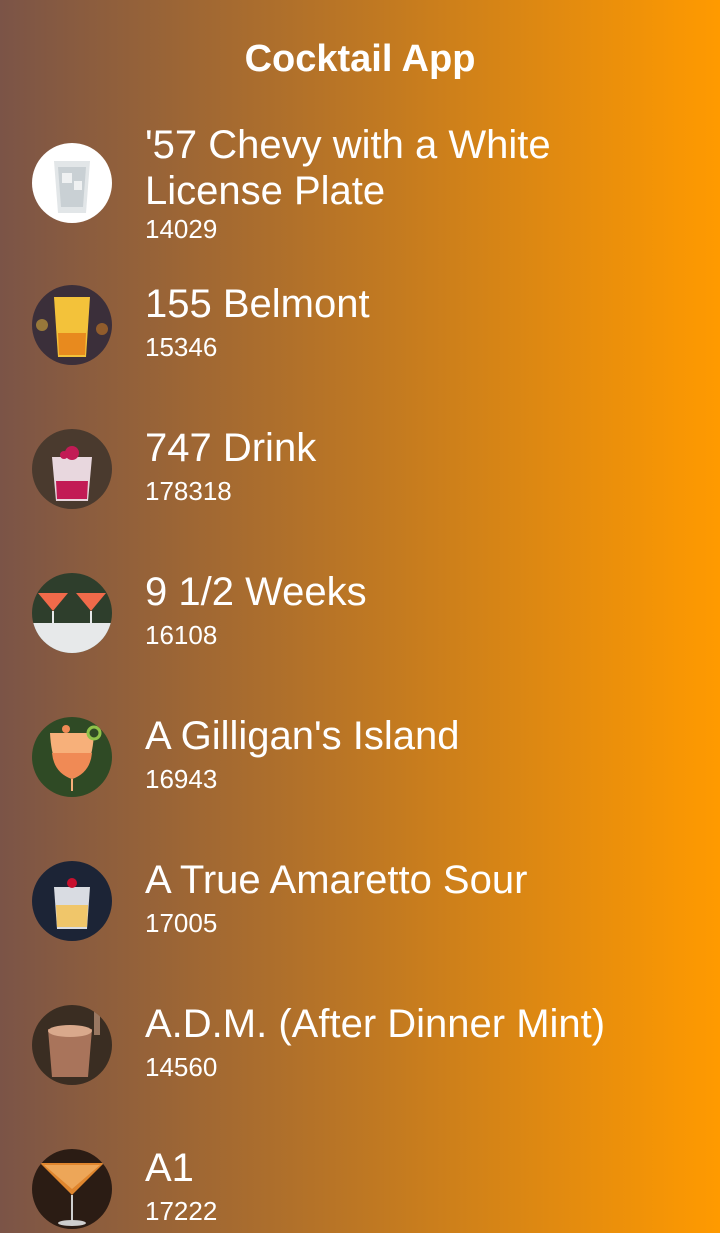 This screenshot has height=1233, width=720. What do you see at coordinates (181, 635) in the screenshot?
I see `drink-id: 16108` at bounding box center [181, 635].